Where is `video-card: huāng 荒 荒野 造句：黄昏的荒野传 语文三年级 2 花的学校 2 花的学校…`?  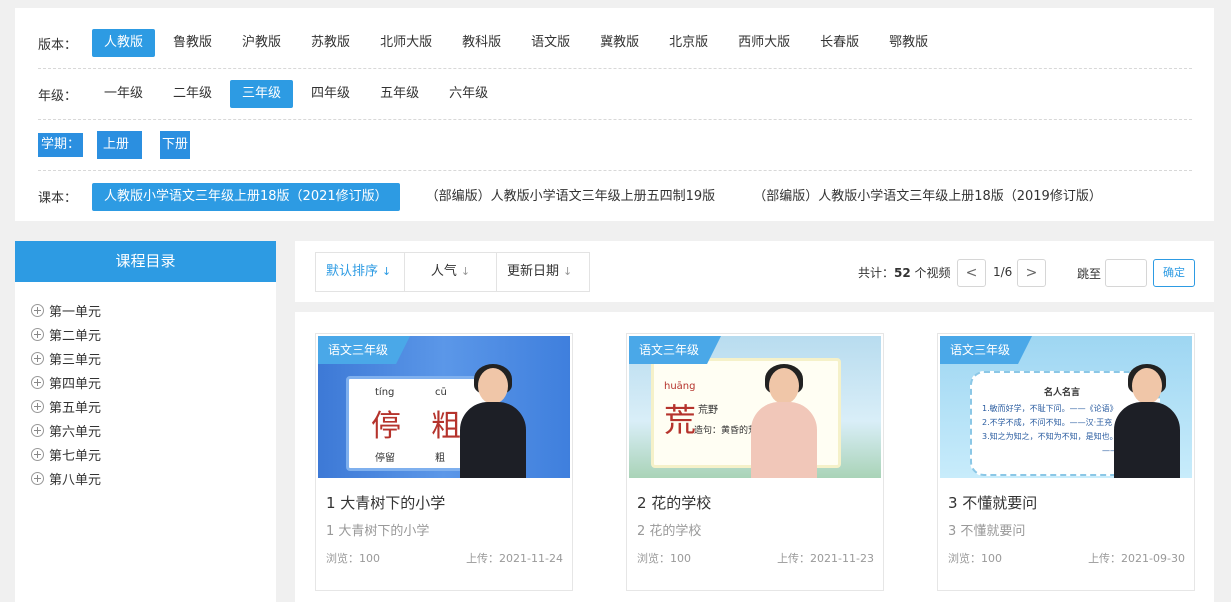
video-card: huāng 荒 荒野 造句：黄昏的荒野传 语文三年级 2 花的学校 2 花的学校… is located at coordinates (755, 462).